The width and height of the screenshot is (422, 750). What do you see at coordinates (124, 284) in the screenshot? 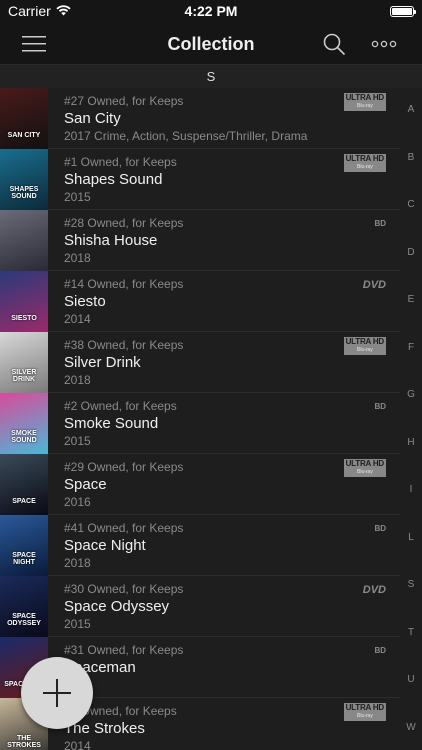
I see `owned-meta: #14 Owned, for Keeps` at bounding box center [124, 284].